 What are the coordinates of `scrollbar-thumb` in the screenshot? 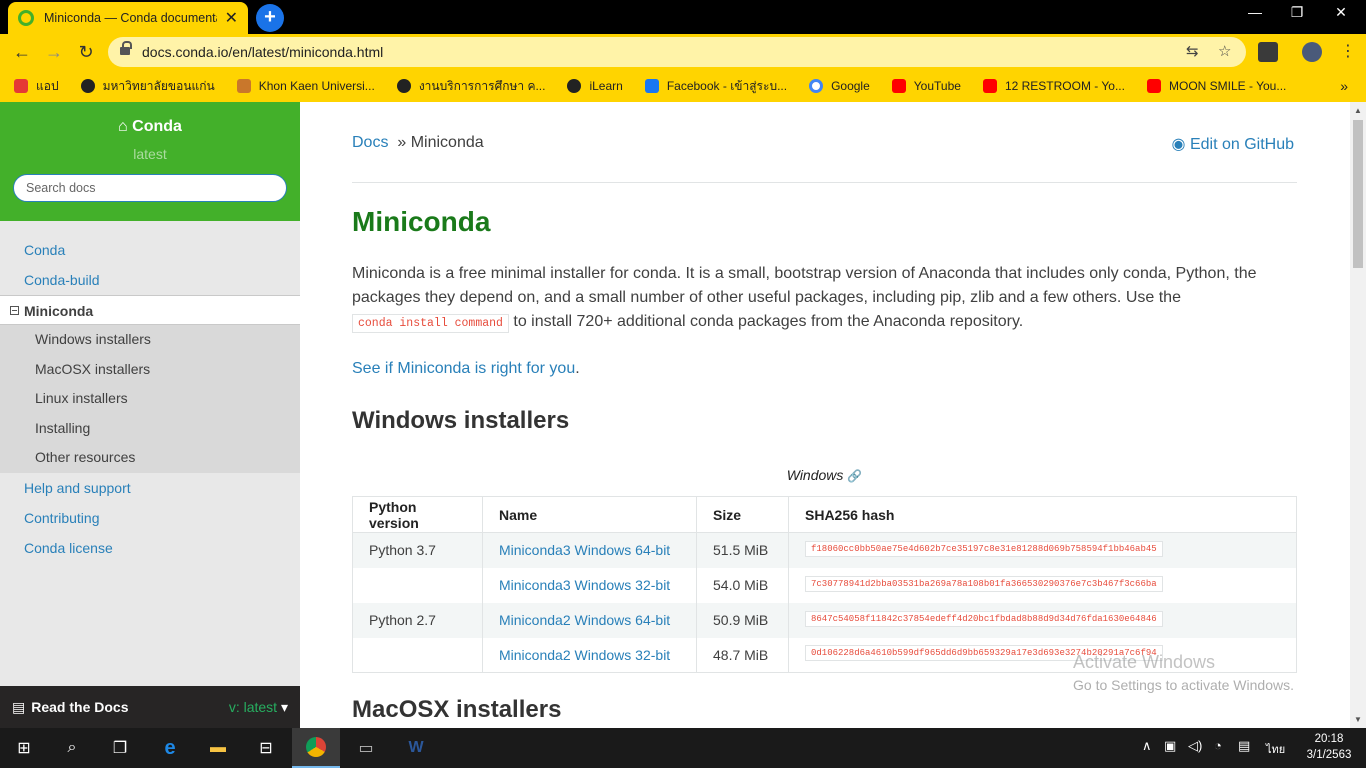 It's located at (1358, 194).